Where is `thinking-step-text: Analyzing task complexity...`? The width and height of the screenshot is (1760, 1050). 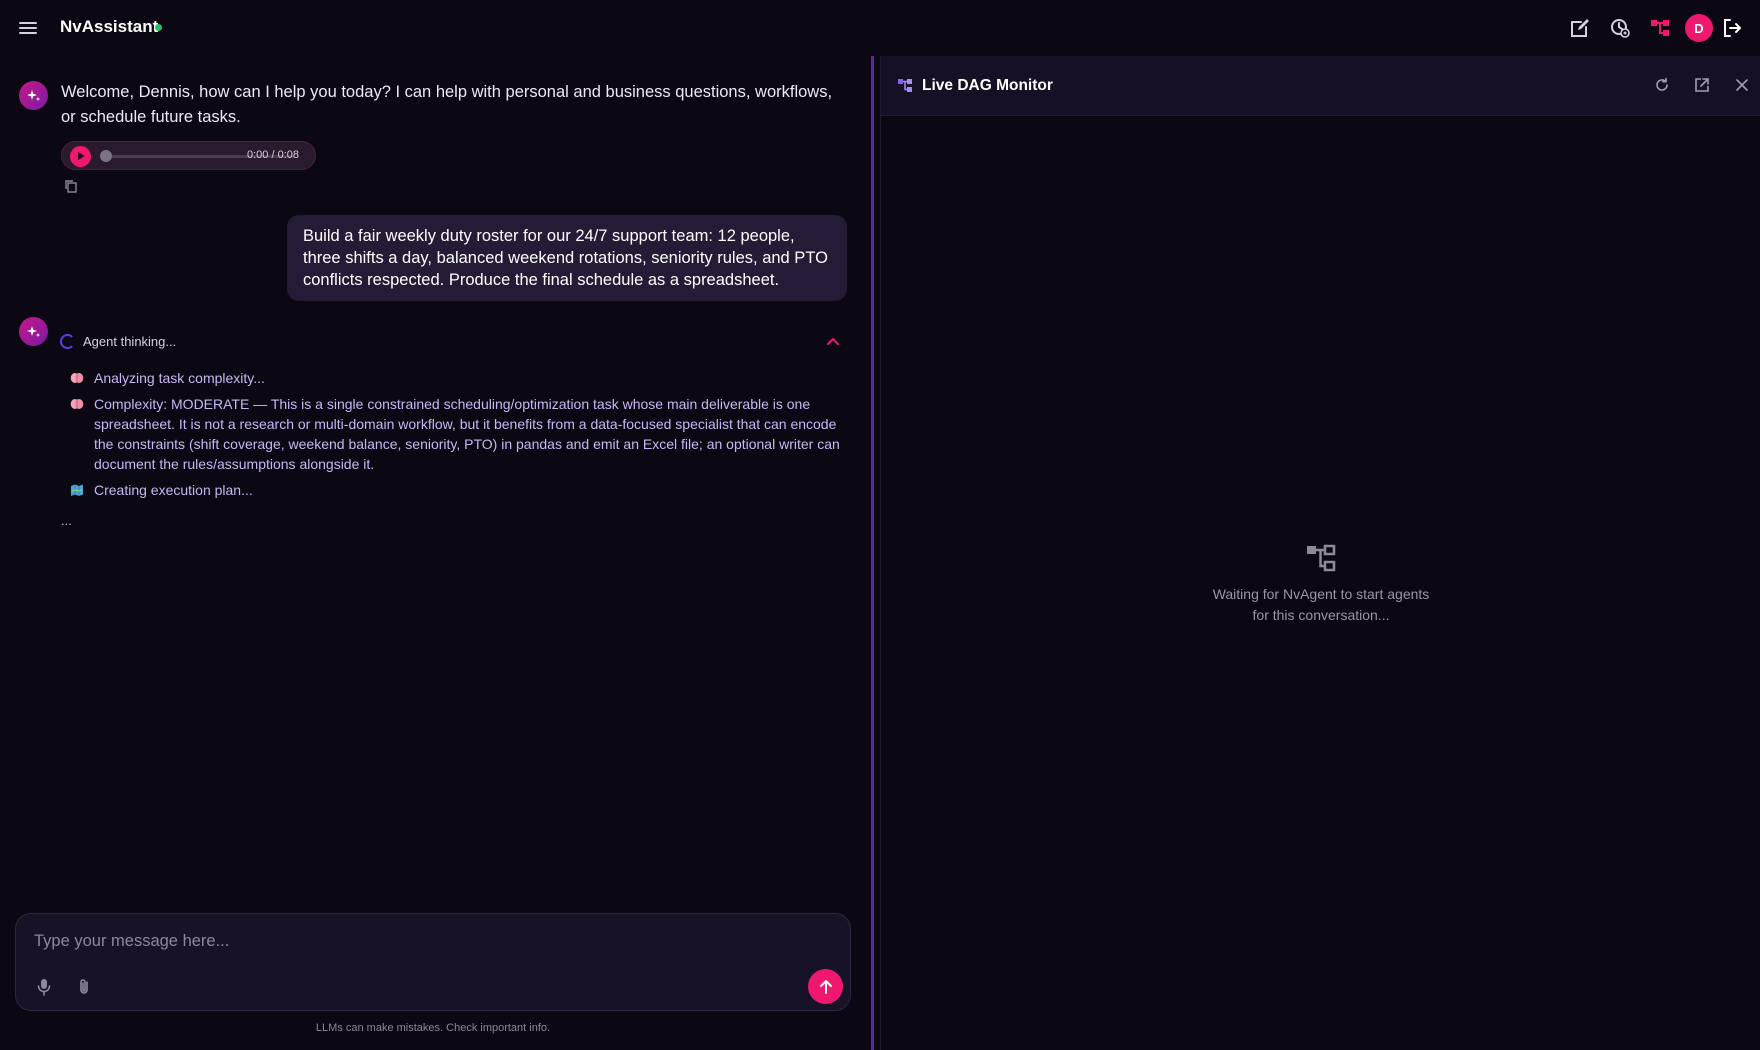
thinking-step-text: Analyzing task complexity... is located at coordinates (179, 378).